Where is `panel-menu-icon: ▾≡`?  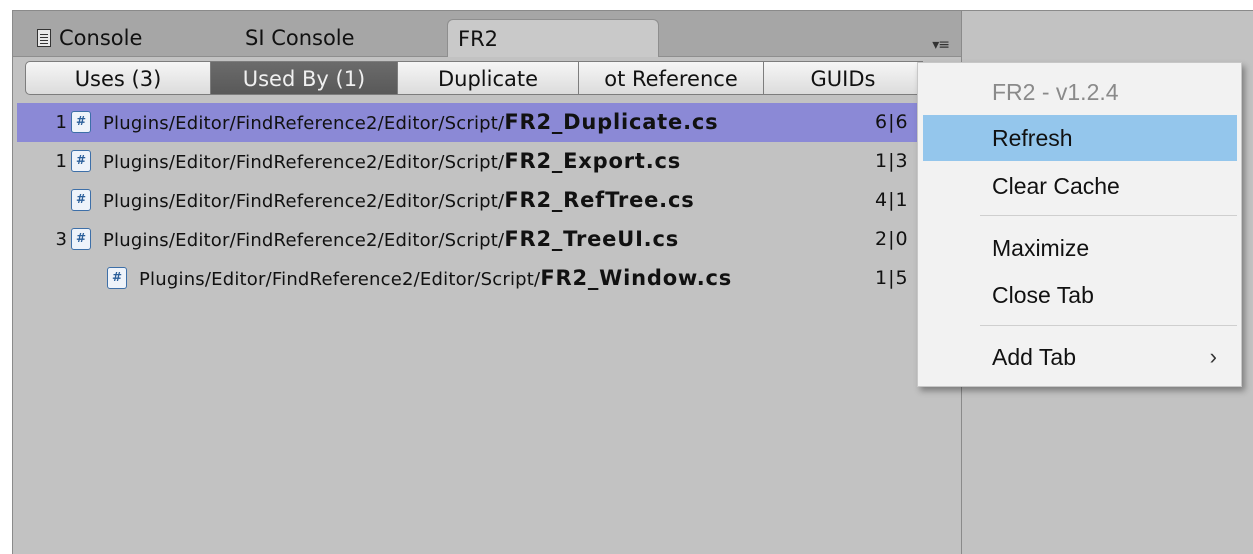 panel-menu-icon: ▾≡ is located at coordinates (941, 45).